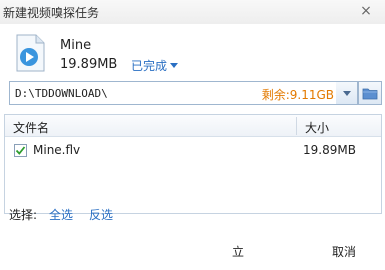 The height and width of the screenshot is (270, 385). What do you see at coordinates (57, 150) in the screenshot?
I see `file-row-name: Mine.flv` at bounding box center [57, 150].